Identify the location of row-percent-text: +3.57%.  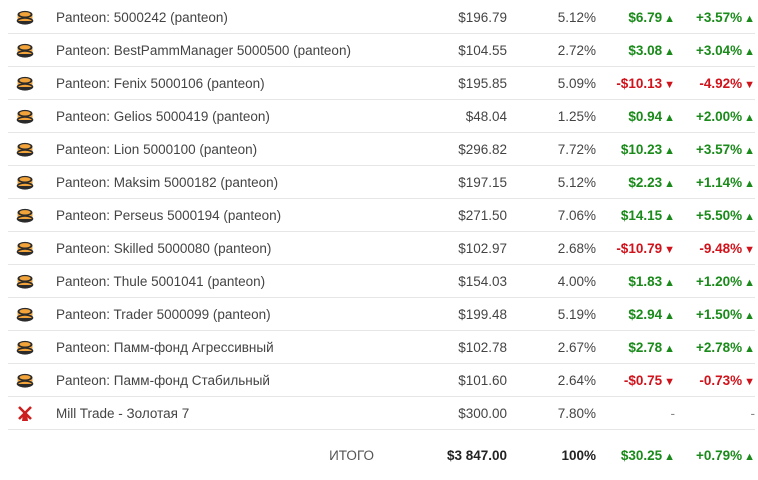
(719, 17).